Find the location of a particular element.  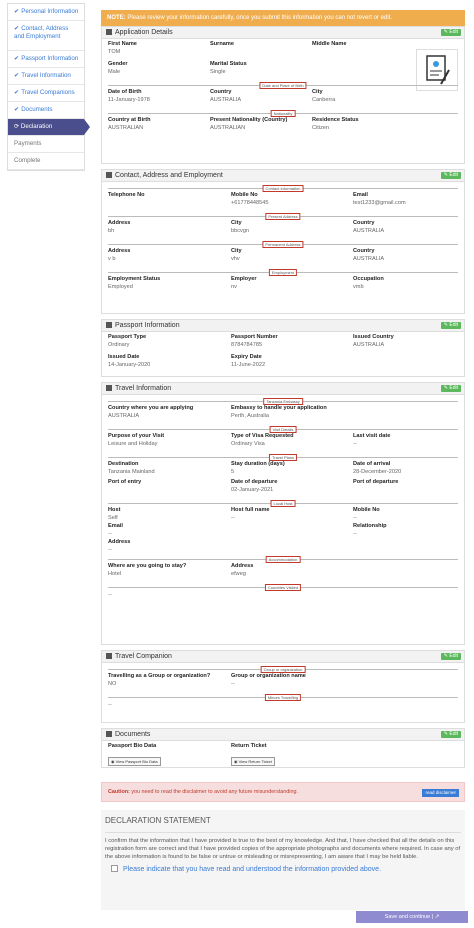

visa-type-label: Type of Visa Requested is located at coordinates (262, 436).